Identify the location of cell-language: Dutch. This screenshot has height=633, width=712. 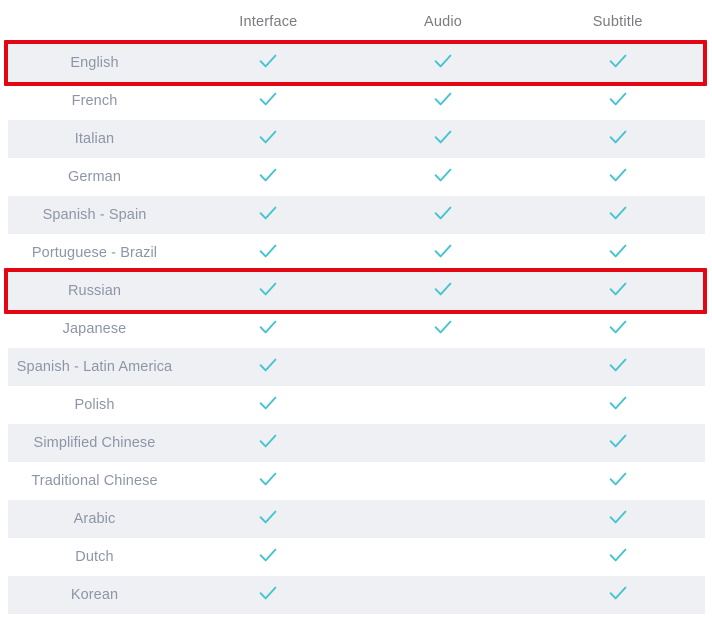
(94, 557).